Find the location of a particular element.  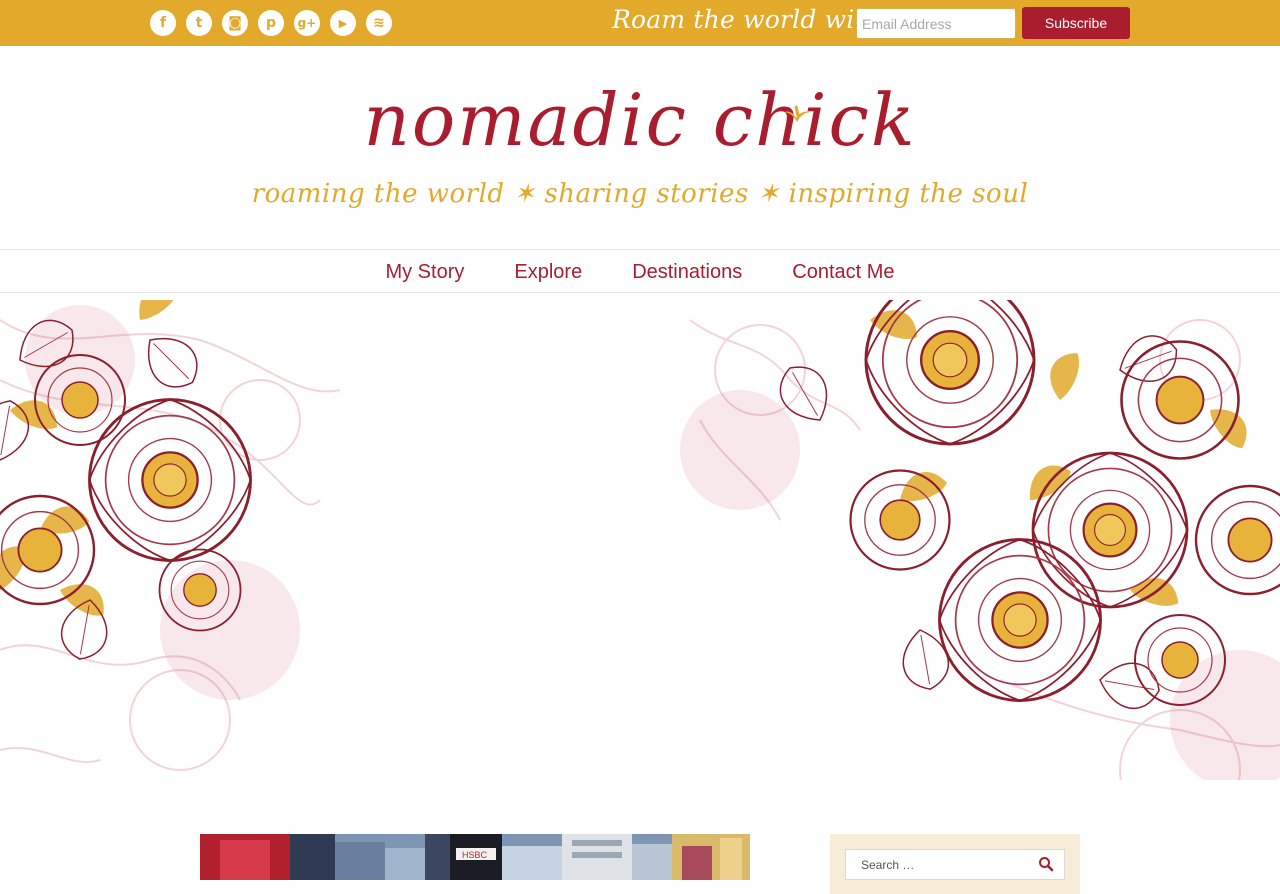

search-input is located at coordinates (955, 864).